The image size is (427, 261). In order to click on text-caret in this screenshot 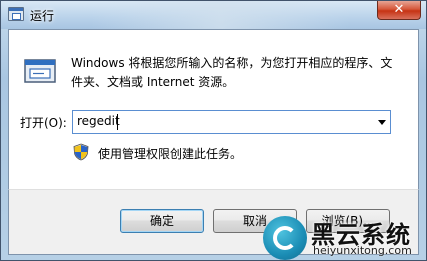, I will do `click(117, 122)`.